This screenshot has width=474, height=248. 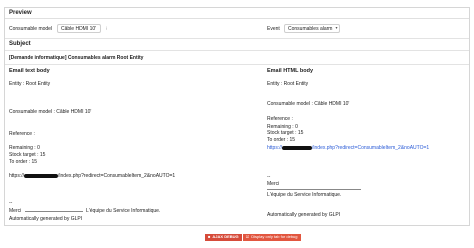 I want to click on html-team: L'équipe du Service Informatique., so click(x=304, y=195).